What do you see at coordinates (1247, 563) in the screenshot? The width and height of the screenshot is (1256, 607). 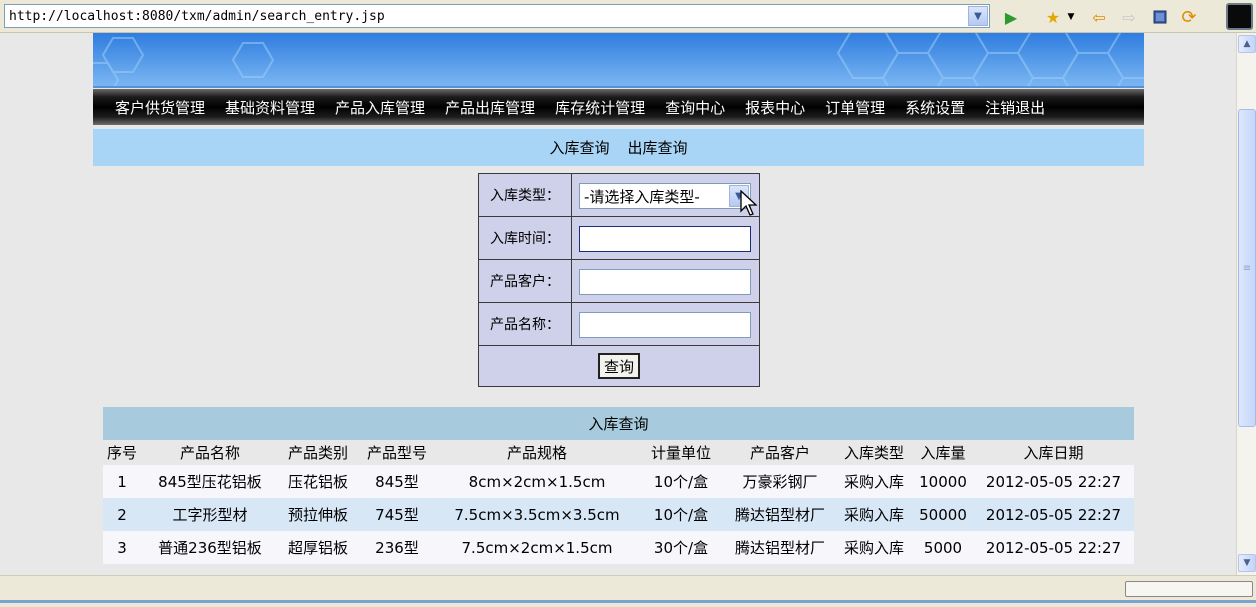 I see `scroll-down-icon: ▼` at bounding box center [1247, 563].